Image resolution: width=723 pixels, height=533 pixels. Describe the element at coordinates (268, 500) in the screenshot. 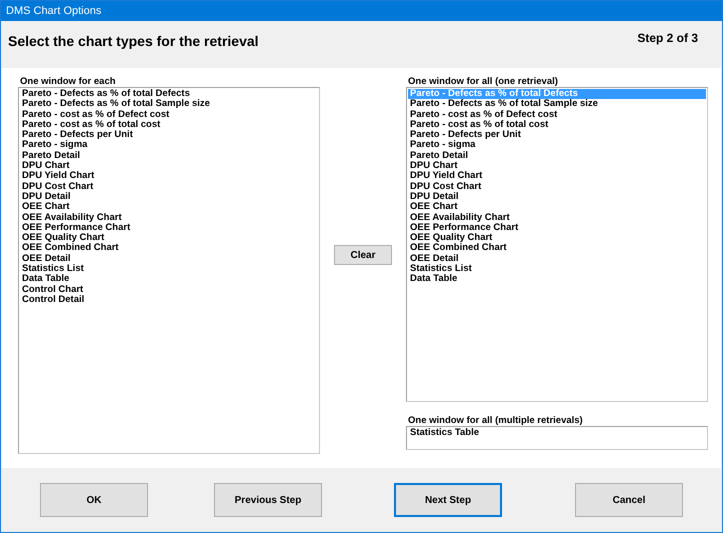

I see `dialog-button: Previous Step` at that location.